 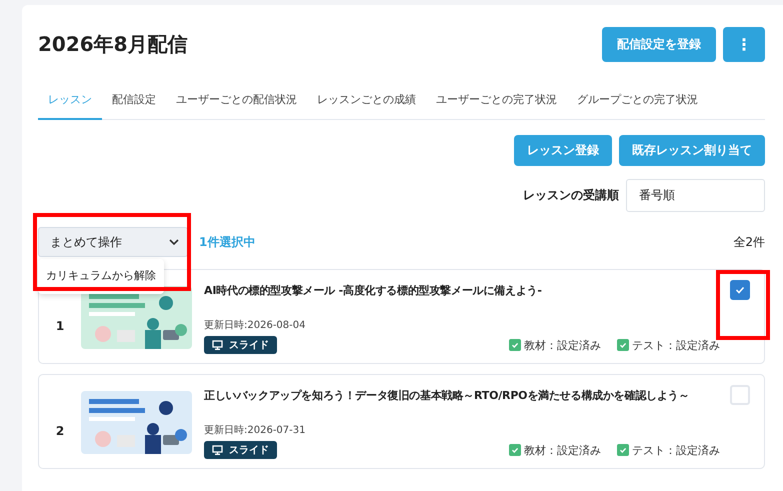 I want to click on tab: 配信設定, so click(x=134, y=100).